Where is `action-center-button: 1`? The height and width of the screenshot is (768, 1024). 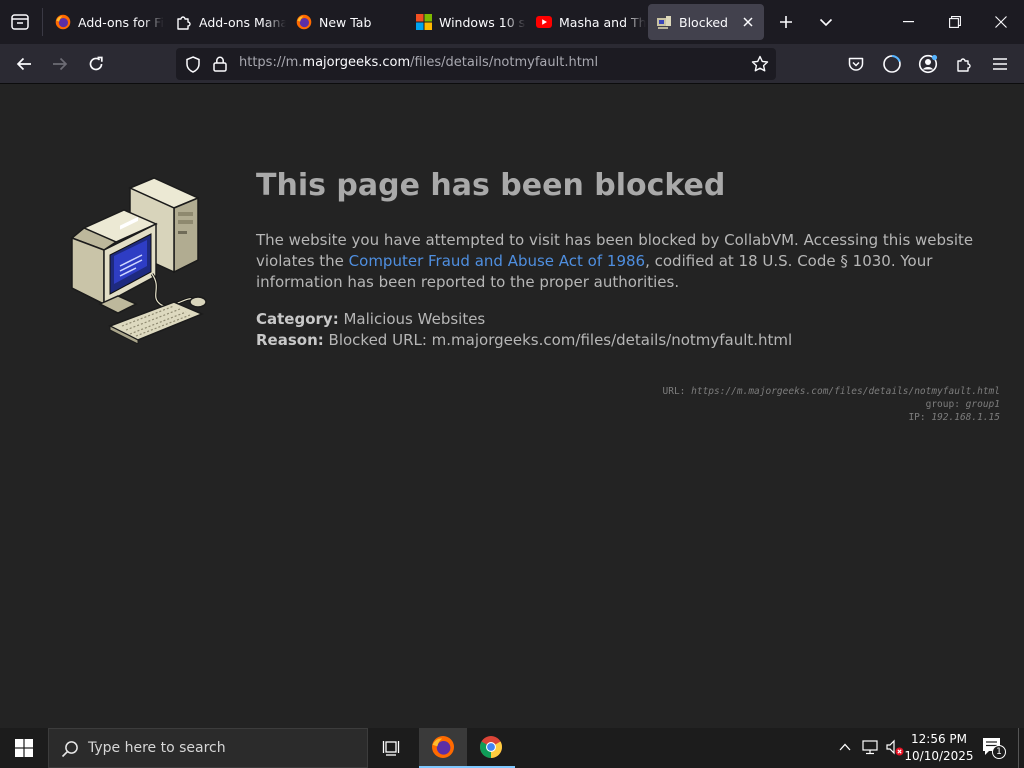
action-center-button: 1 is located at coordinates (994, 749).